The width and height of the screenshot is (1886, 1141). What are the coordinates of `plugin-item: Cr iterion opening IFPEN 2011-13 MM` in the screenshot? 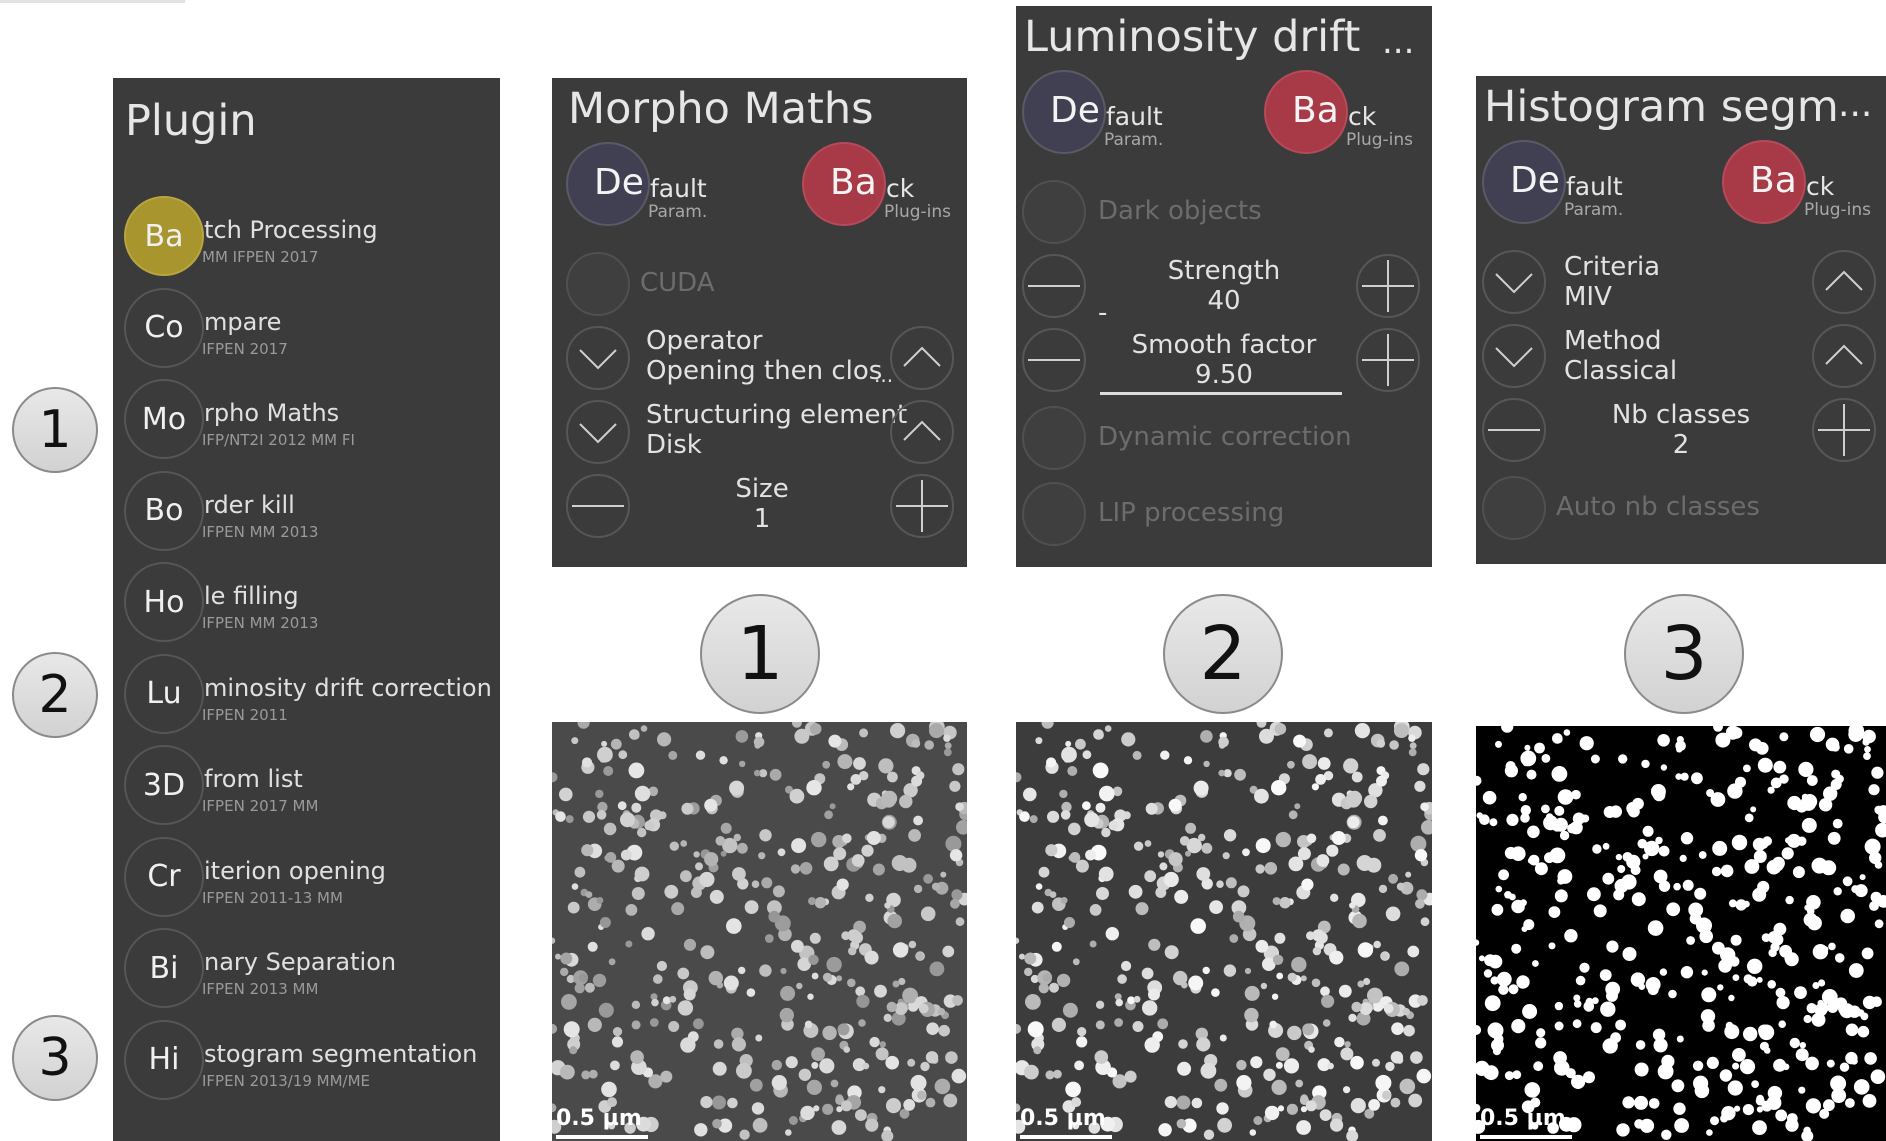 It's located at (304, 877).